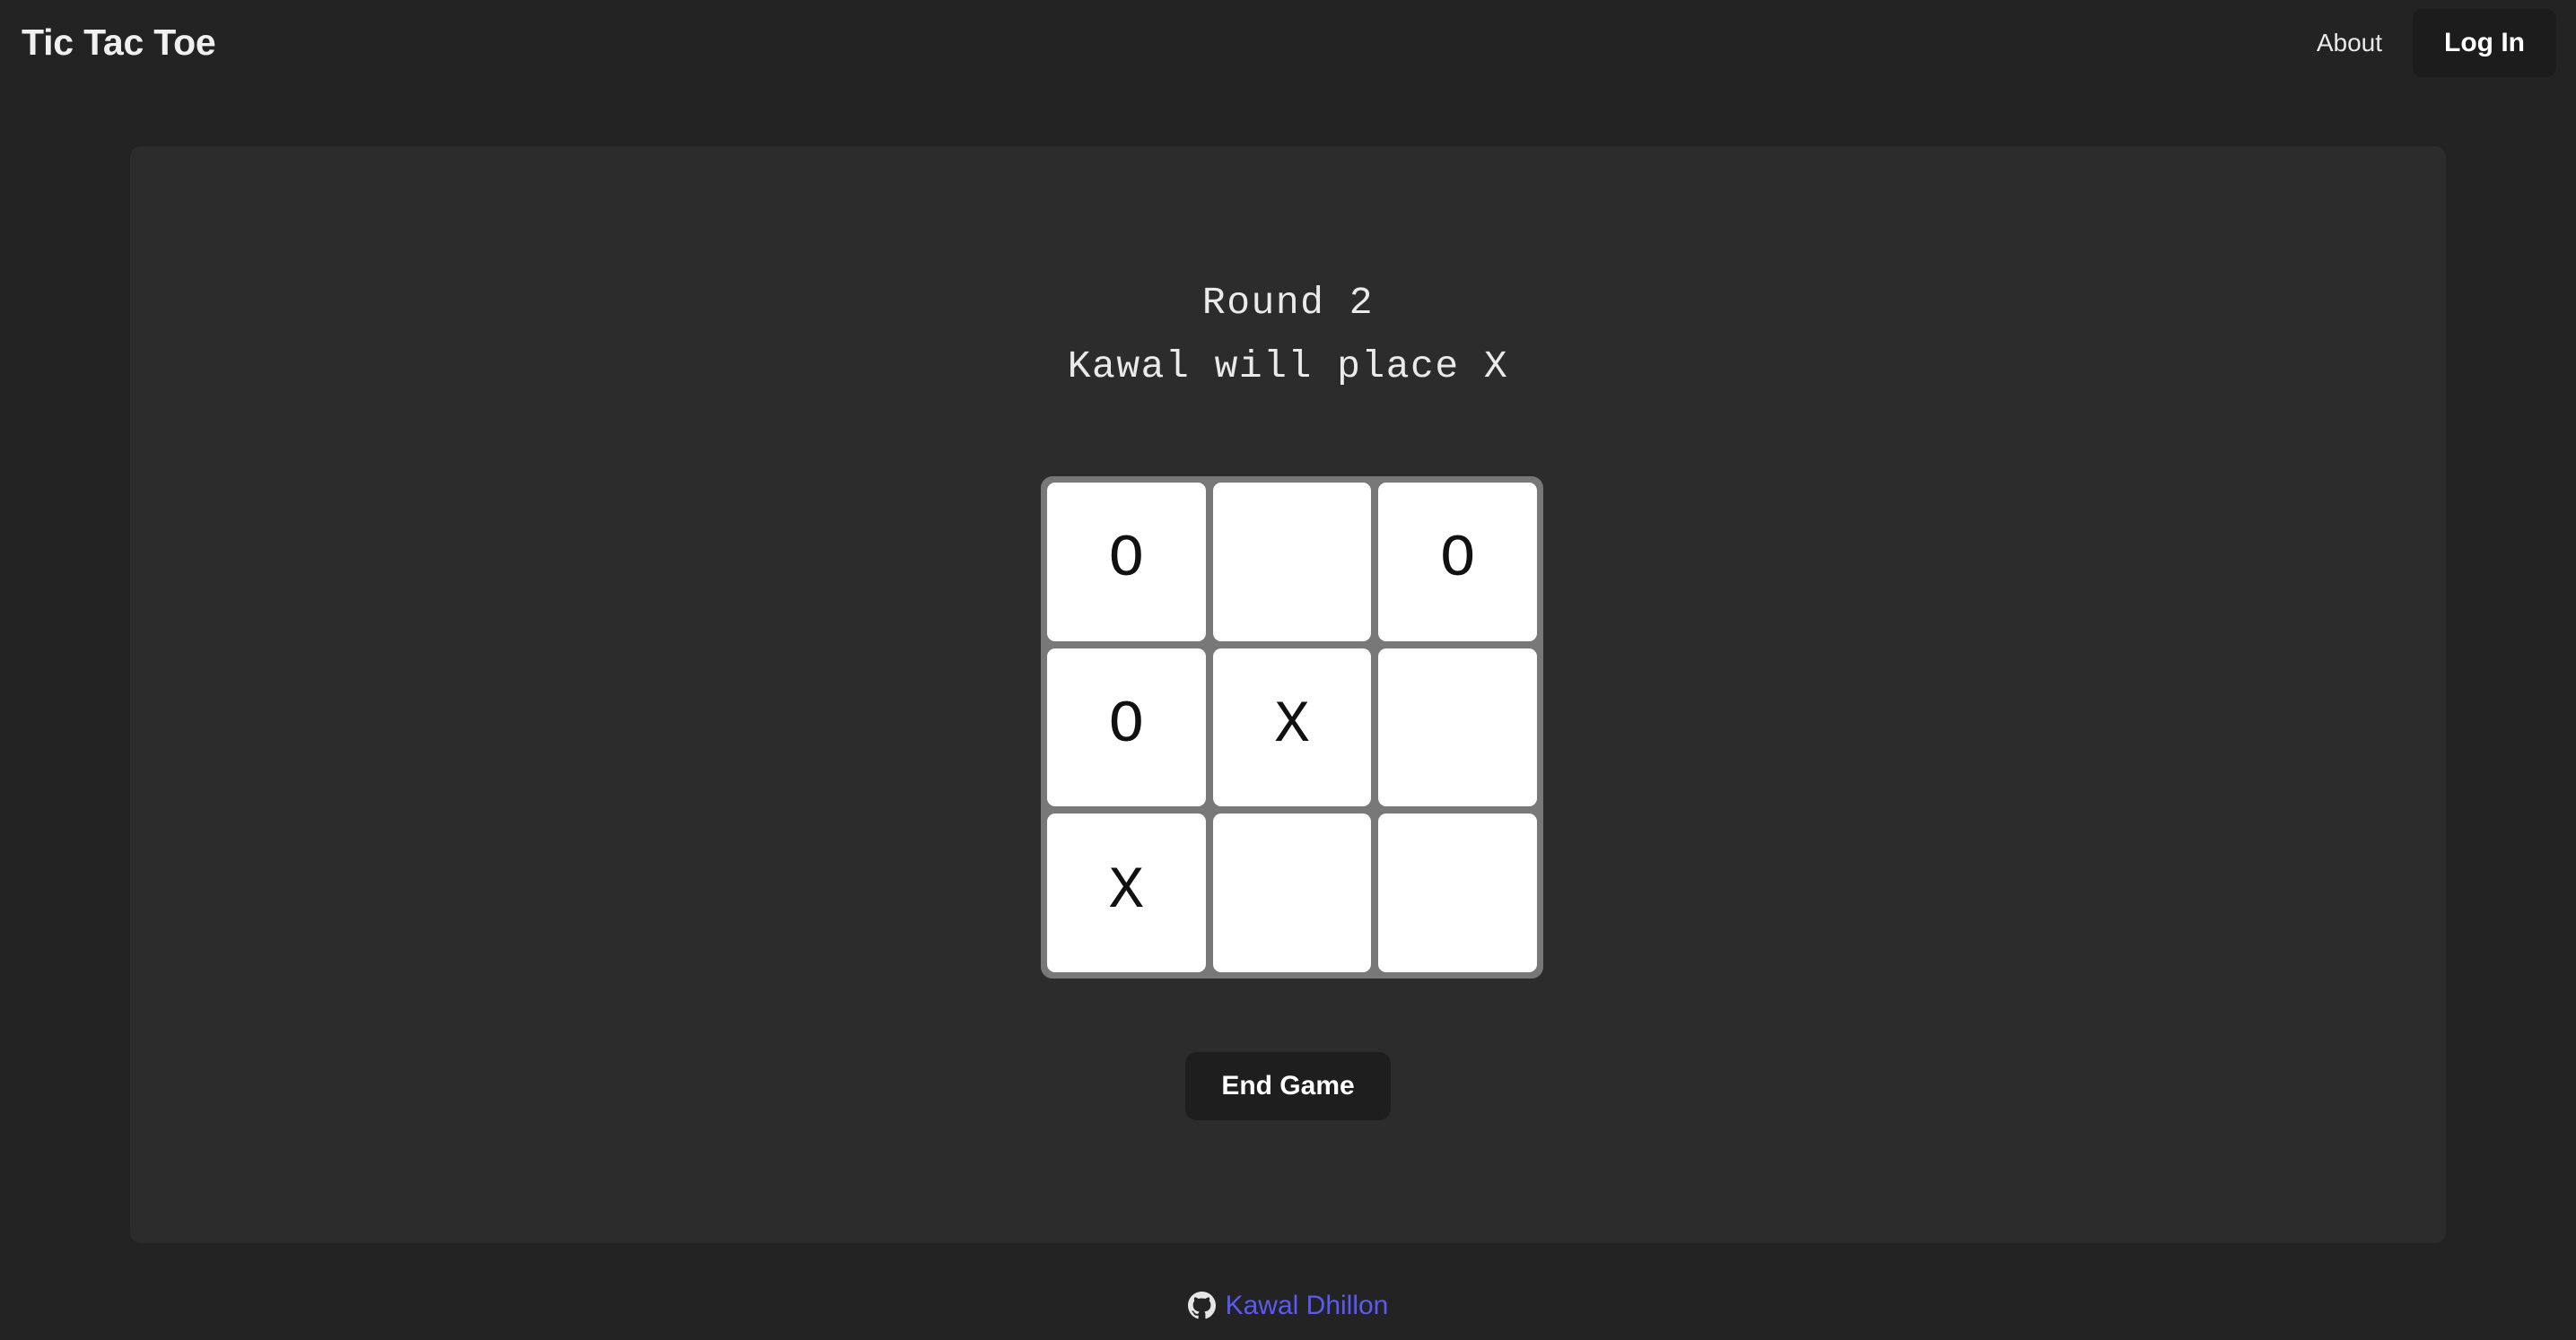 This screenshot has width=2576, height=1340. What do you see at coordinates (2349, 43) in the screenshot?
I see `nav-link-about: About` at bounding box center [2349, 43].